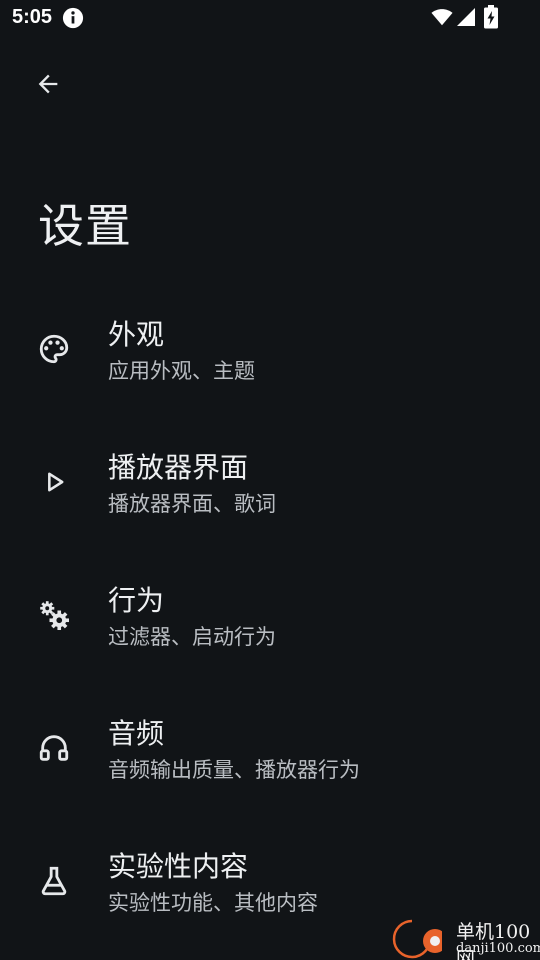  What do you see at coordinates (32, 17) in the screenshot?
I see `status-time: 5:05` at bounding box center [32, 17].